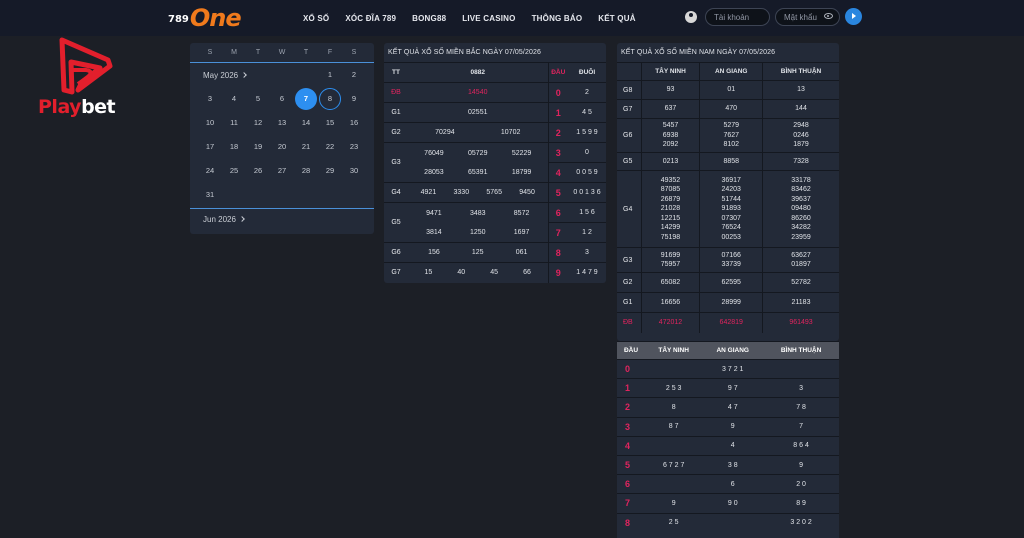  I want to click on eye-icon, so click(828, 16).